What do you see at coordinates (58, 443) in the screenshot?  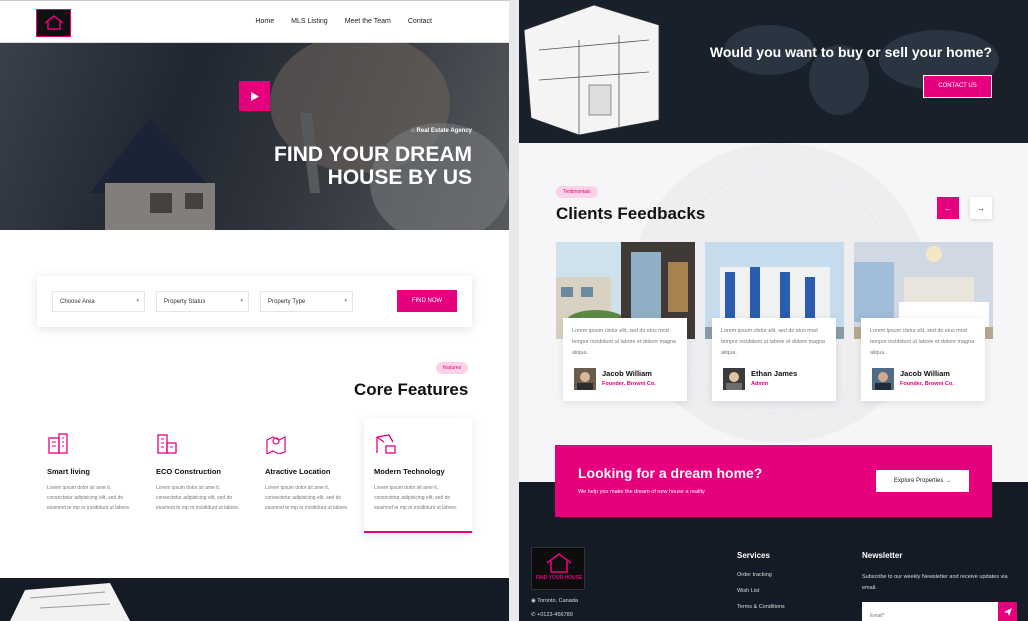 I see `buildings-icon` at bounding box center [58, 443].